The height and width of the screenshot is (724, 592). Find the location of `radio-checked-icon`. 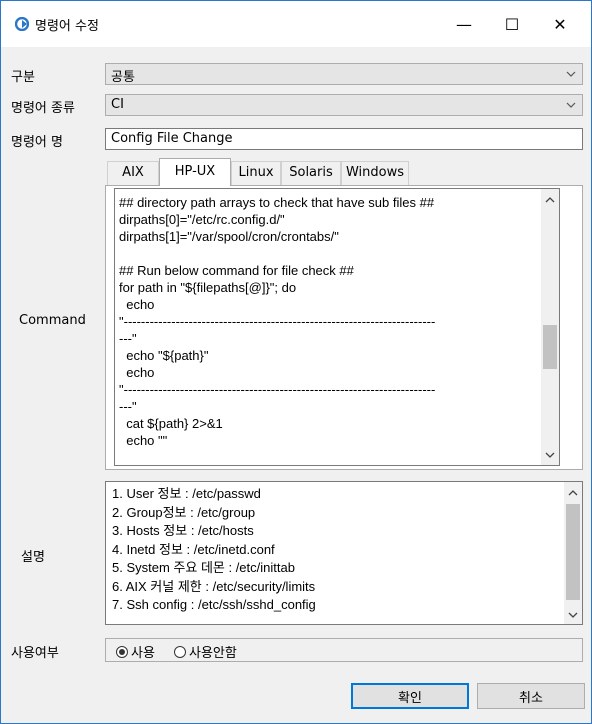

radio-checked-icon is located at coordinates (122, 651).